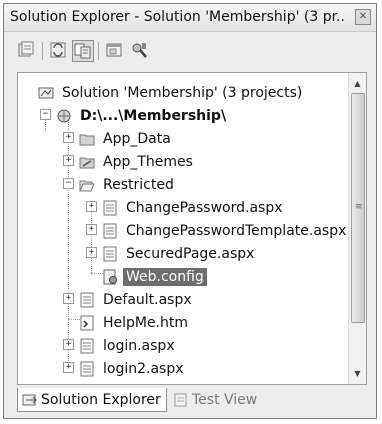 Image resolution: width=382 pixels, height=424 pixels. I want to click on view-designer-icon, so click(114, 50).